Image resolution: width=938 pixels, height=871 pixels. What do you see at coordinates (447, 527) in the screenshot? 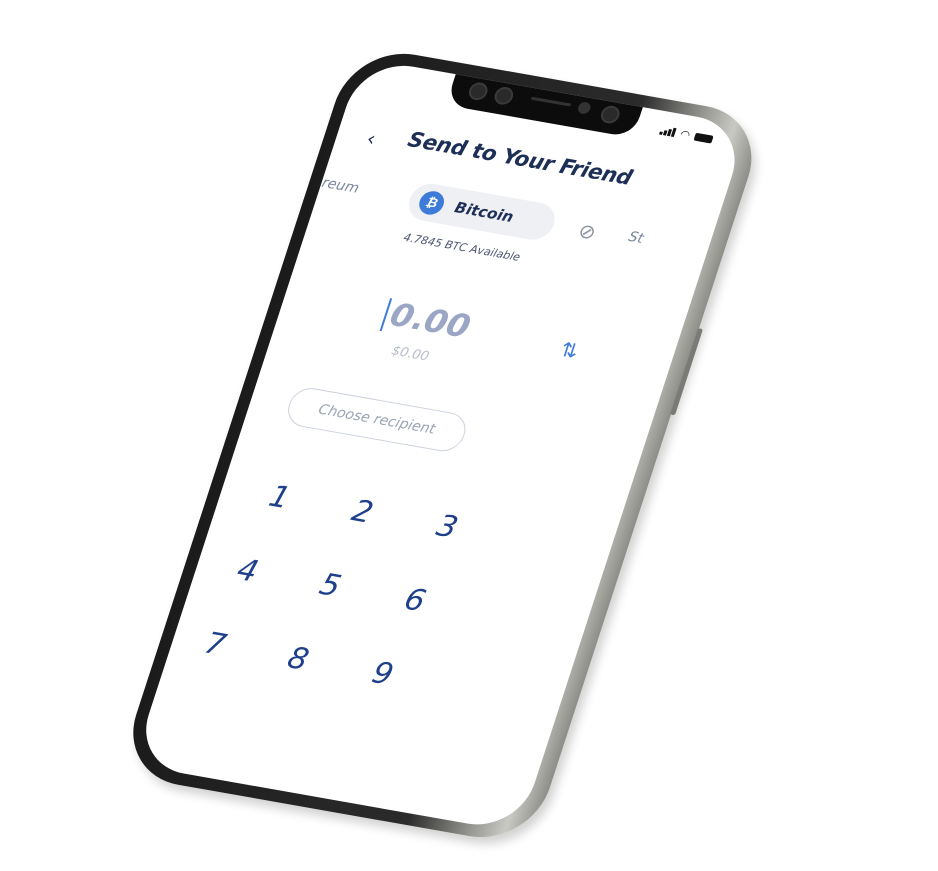
I see `key-3: 3` at bounding box center [447, 527].